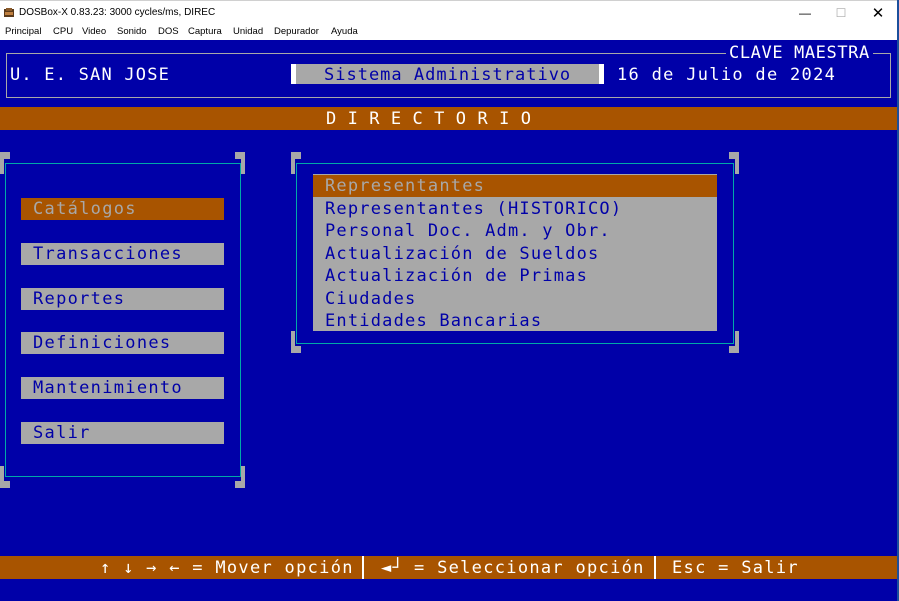  I want to click on close-button: ✕, so click(878, 13).